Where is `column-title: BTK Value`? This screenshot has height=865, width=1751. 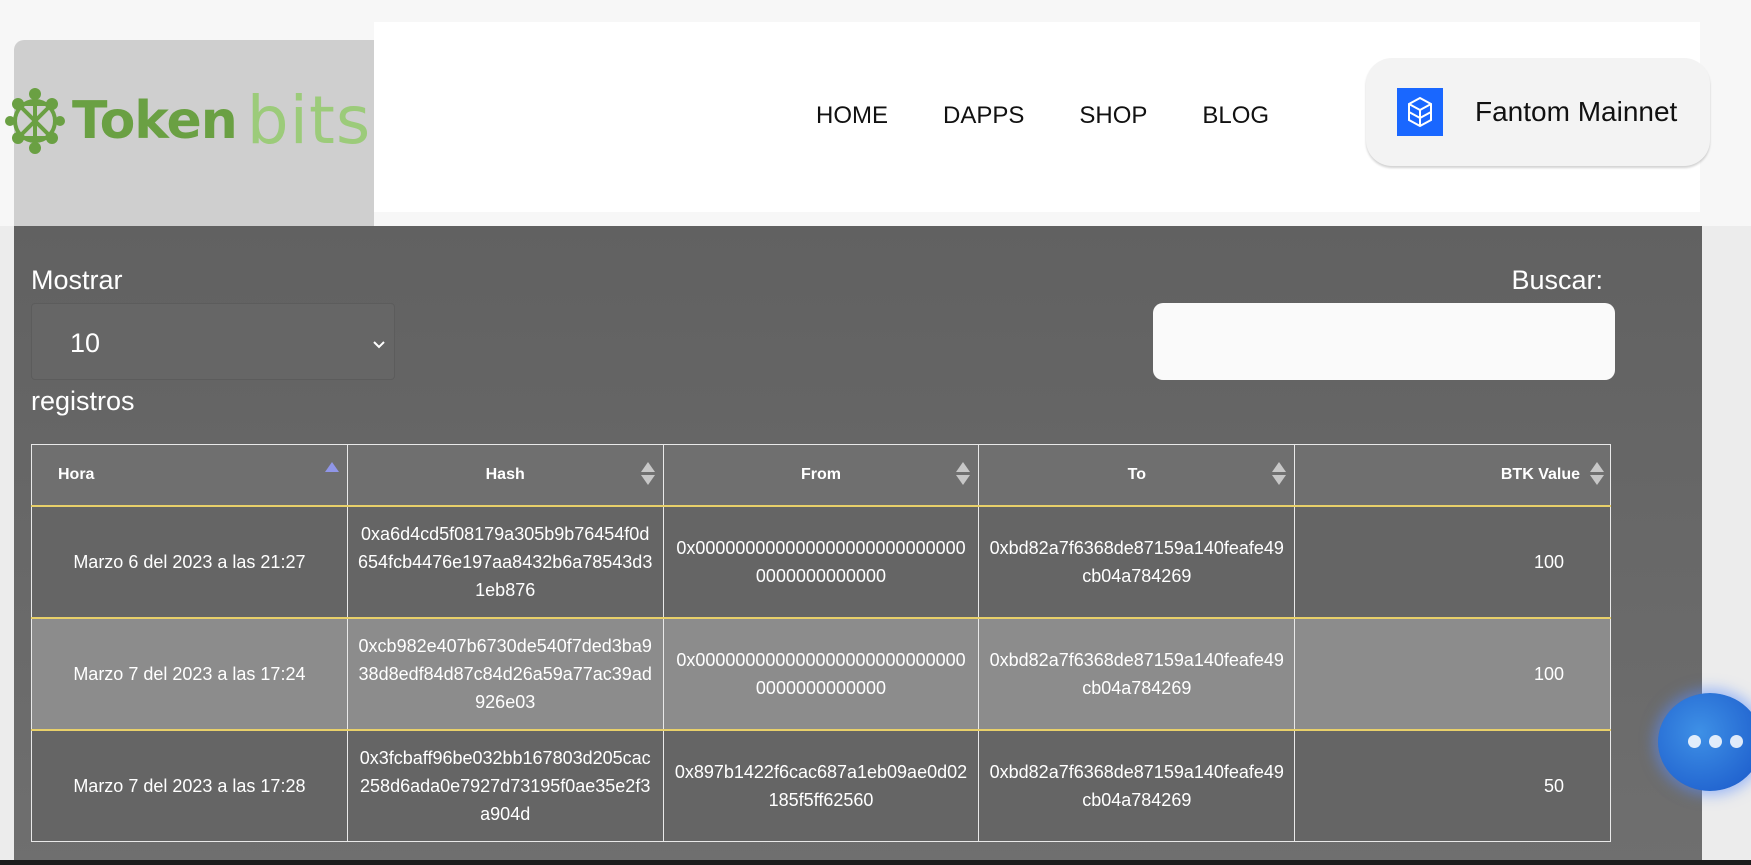 column-title: BTK Value is located at coordinates (1540, 474).